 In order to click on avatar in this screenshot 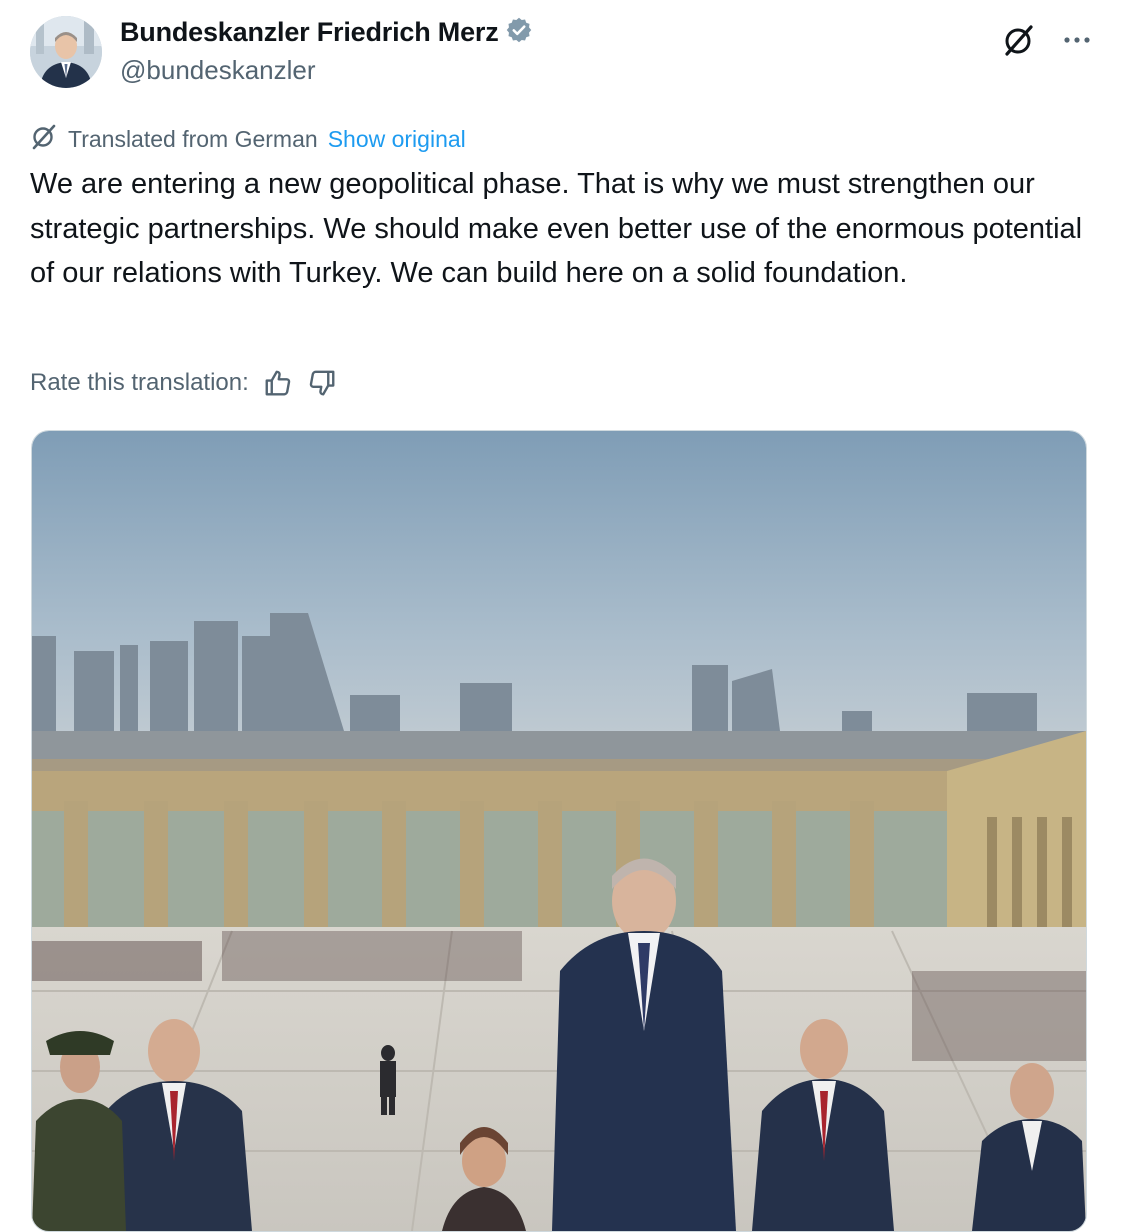, I will do `click(66, 52)`.